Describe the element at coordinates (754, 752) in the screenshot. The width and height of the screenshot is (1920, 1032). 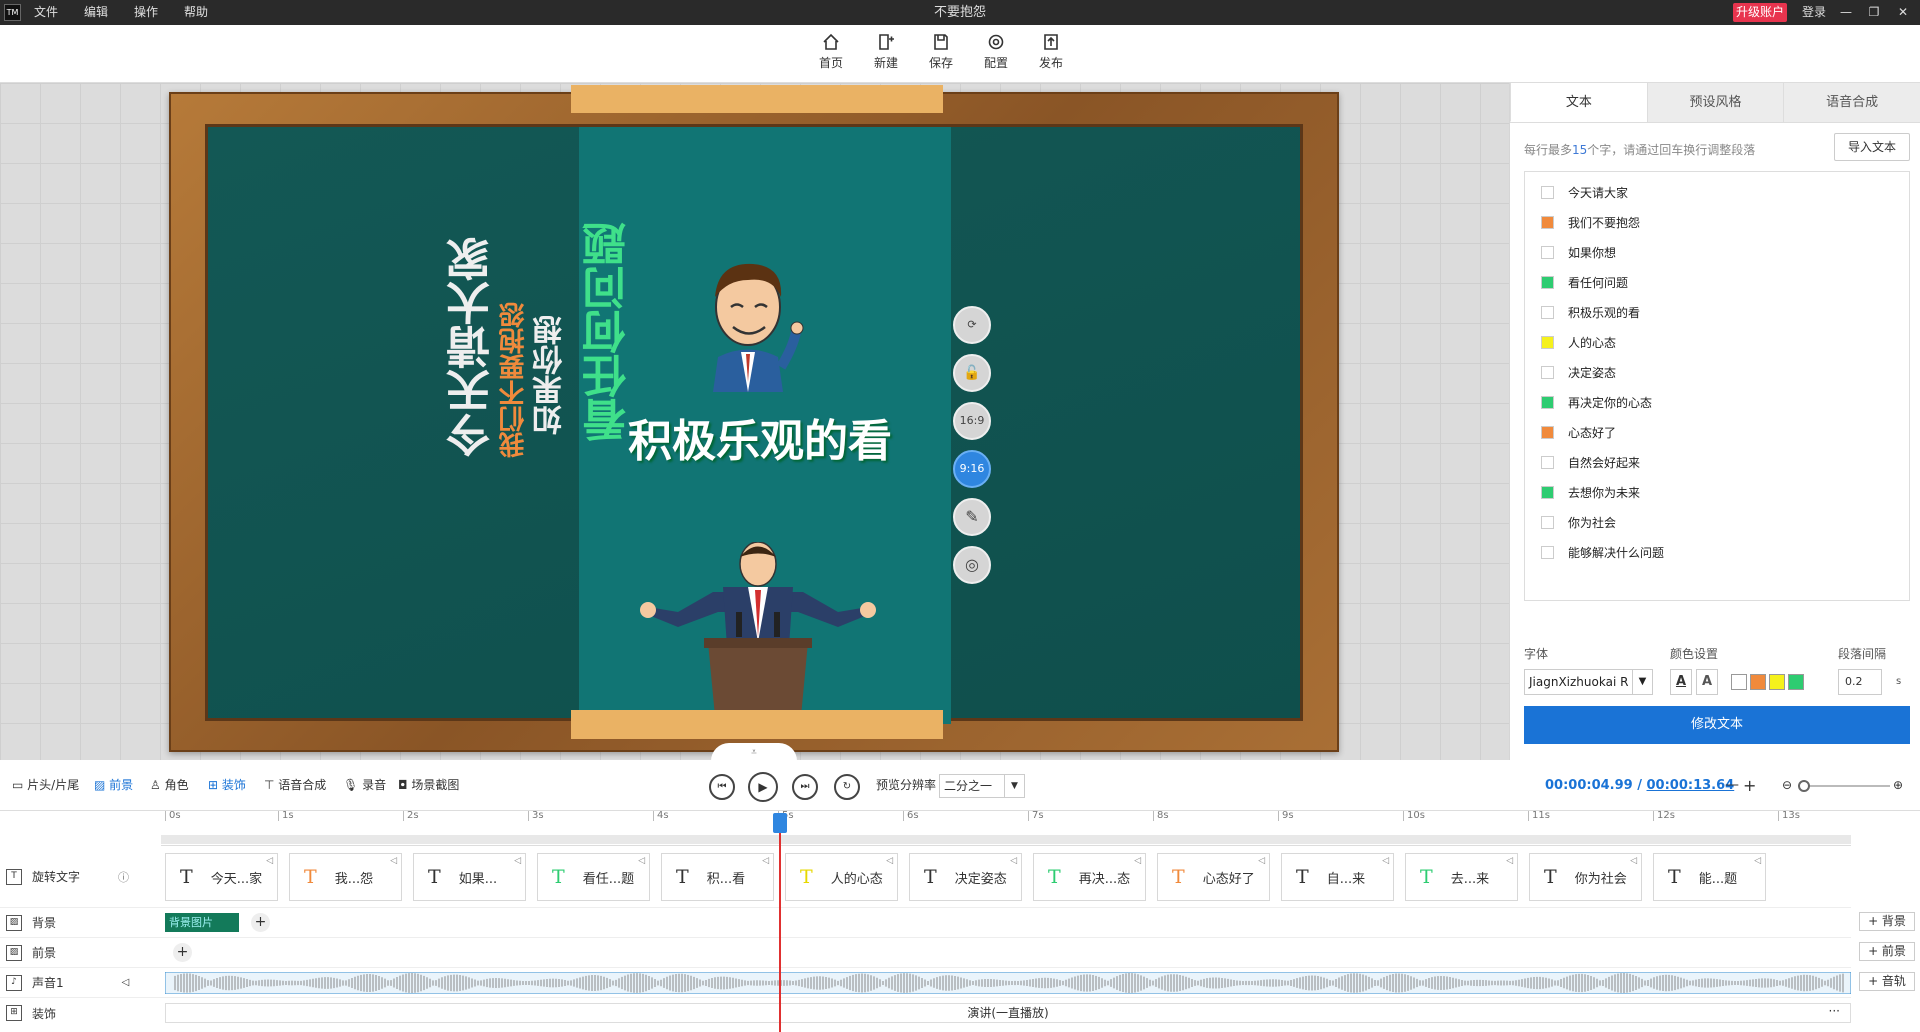
I see `collapse-toggle: ⩡` at that location.